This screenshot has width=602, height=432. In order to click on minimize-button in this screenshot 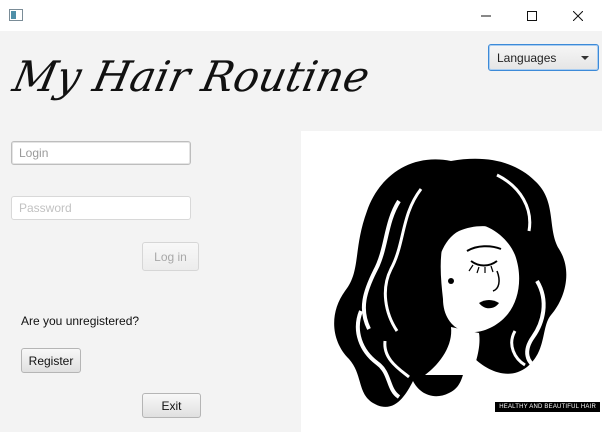, I will do `click(486, 15)`.